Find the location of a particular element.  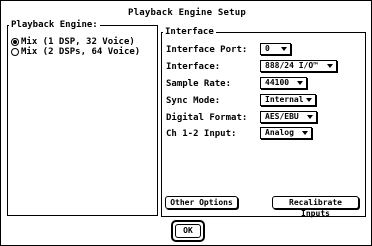

engine-option-label: Mix (1 DSP, 32 Voice) is located at coordinates (78, 42).